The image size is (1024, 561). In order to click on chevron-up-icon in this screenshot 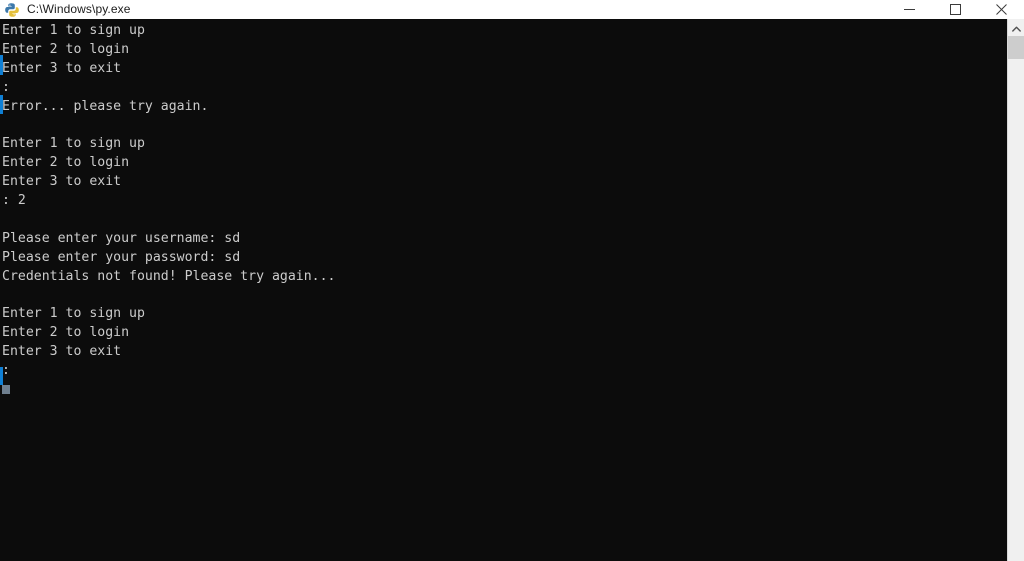, I will do `click(1016, 28)`.